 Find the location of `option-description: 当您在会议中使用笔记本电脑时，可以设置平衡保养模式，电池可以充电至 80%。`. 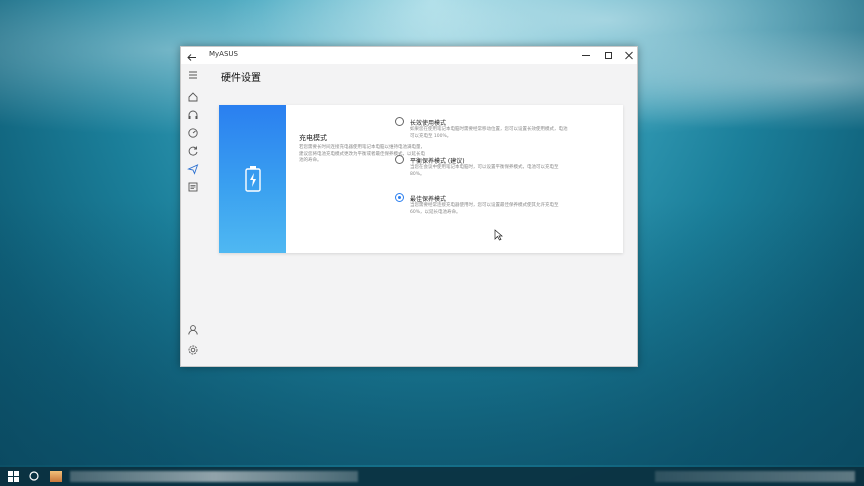

option-description: 当您在会议中使用笔记本电脑时，可以设置平衡保养模式，电池可以充电至 80%。 is located at coordinates (484, 171).